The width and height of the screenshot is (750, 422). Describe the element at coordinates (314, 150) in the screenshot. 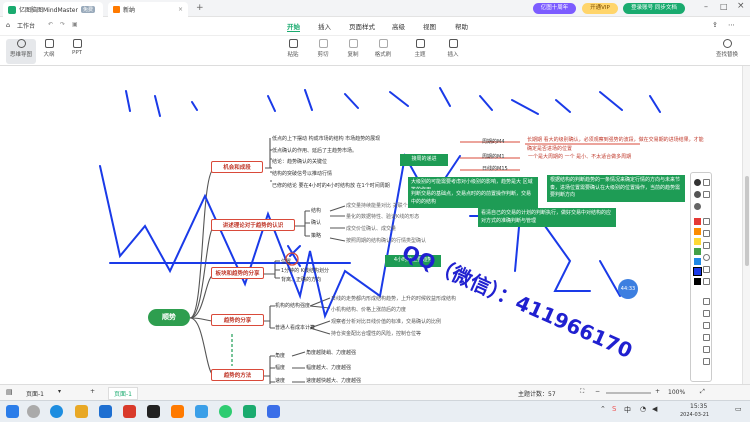

I see `branch1-item: 低点确认的作用、延后了主趋势市场。` at that location.